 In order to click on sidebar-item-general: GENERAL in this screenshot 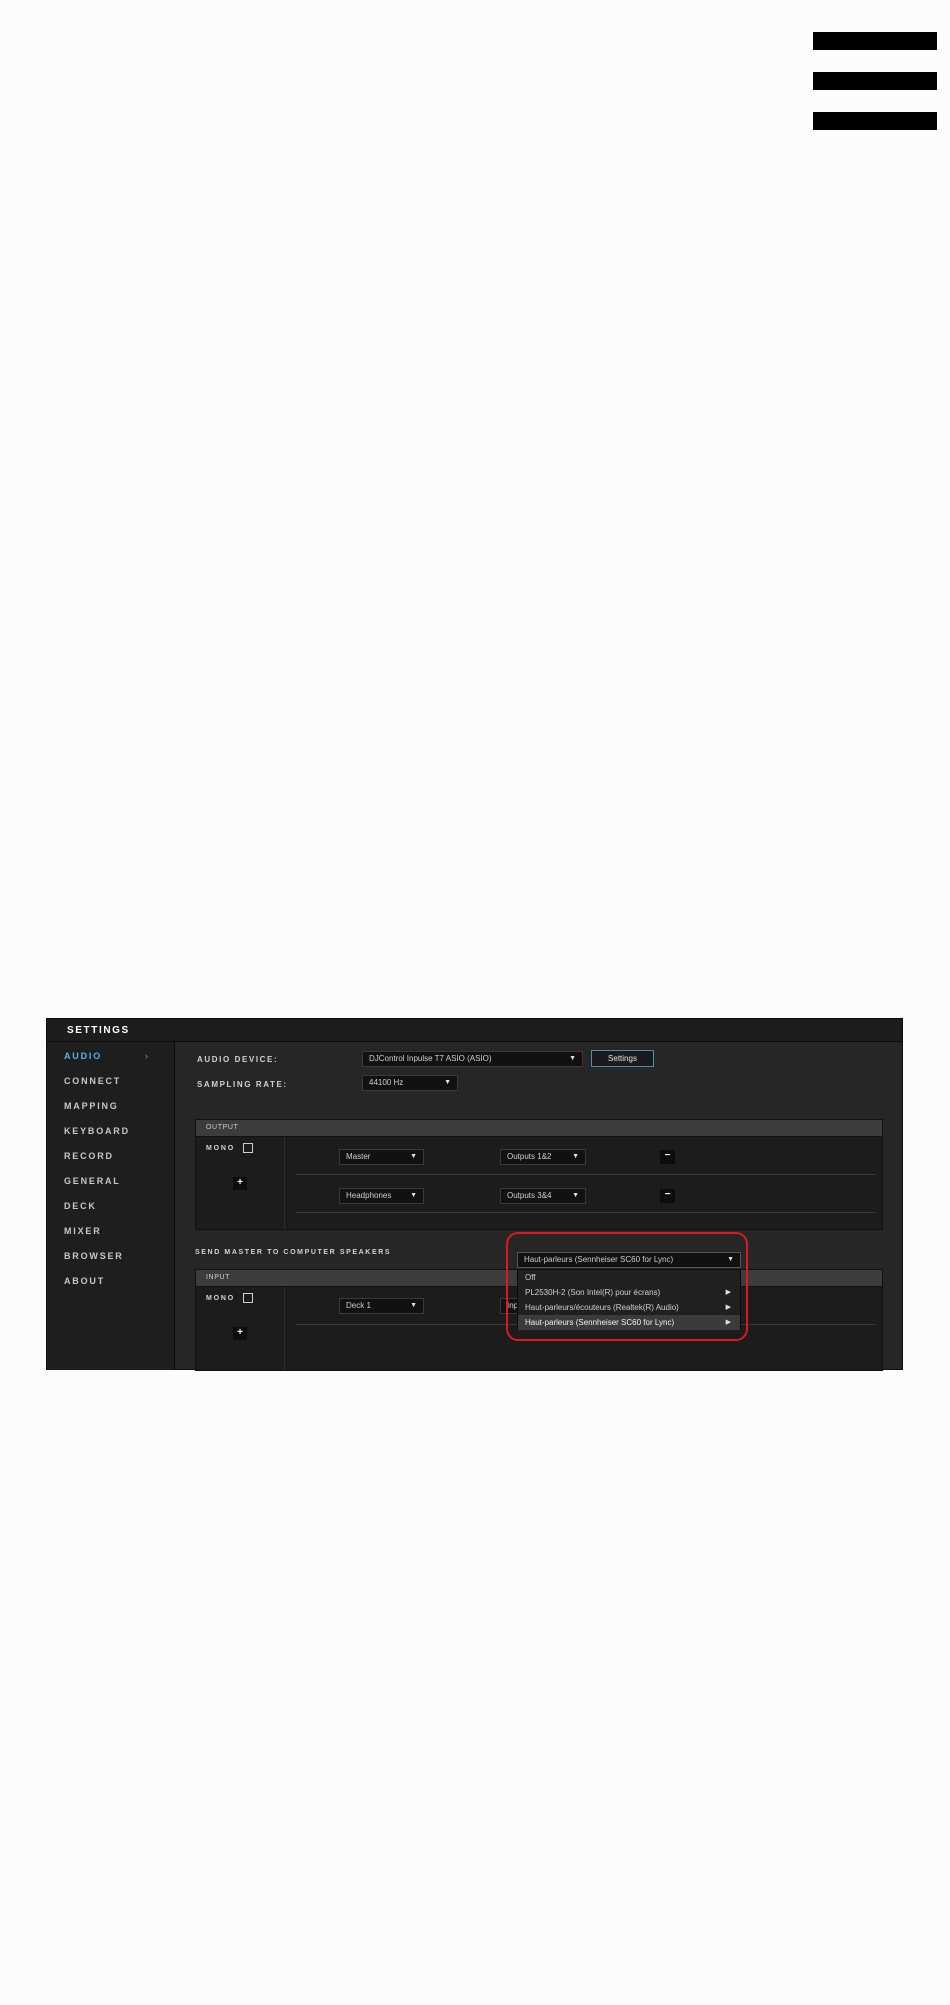, I will do `click(92, 1181)`.